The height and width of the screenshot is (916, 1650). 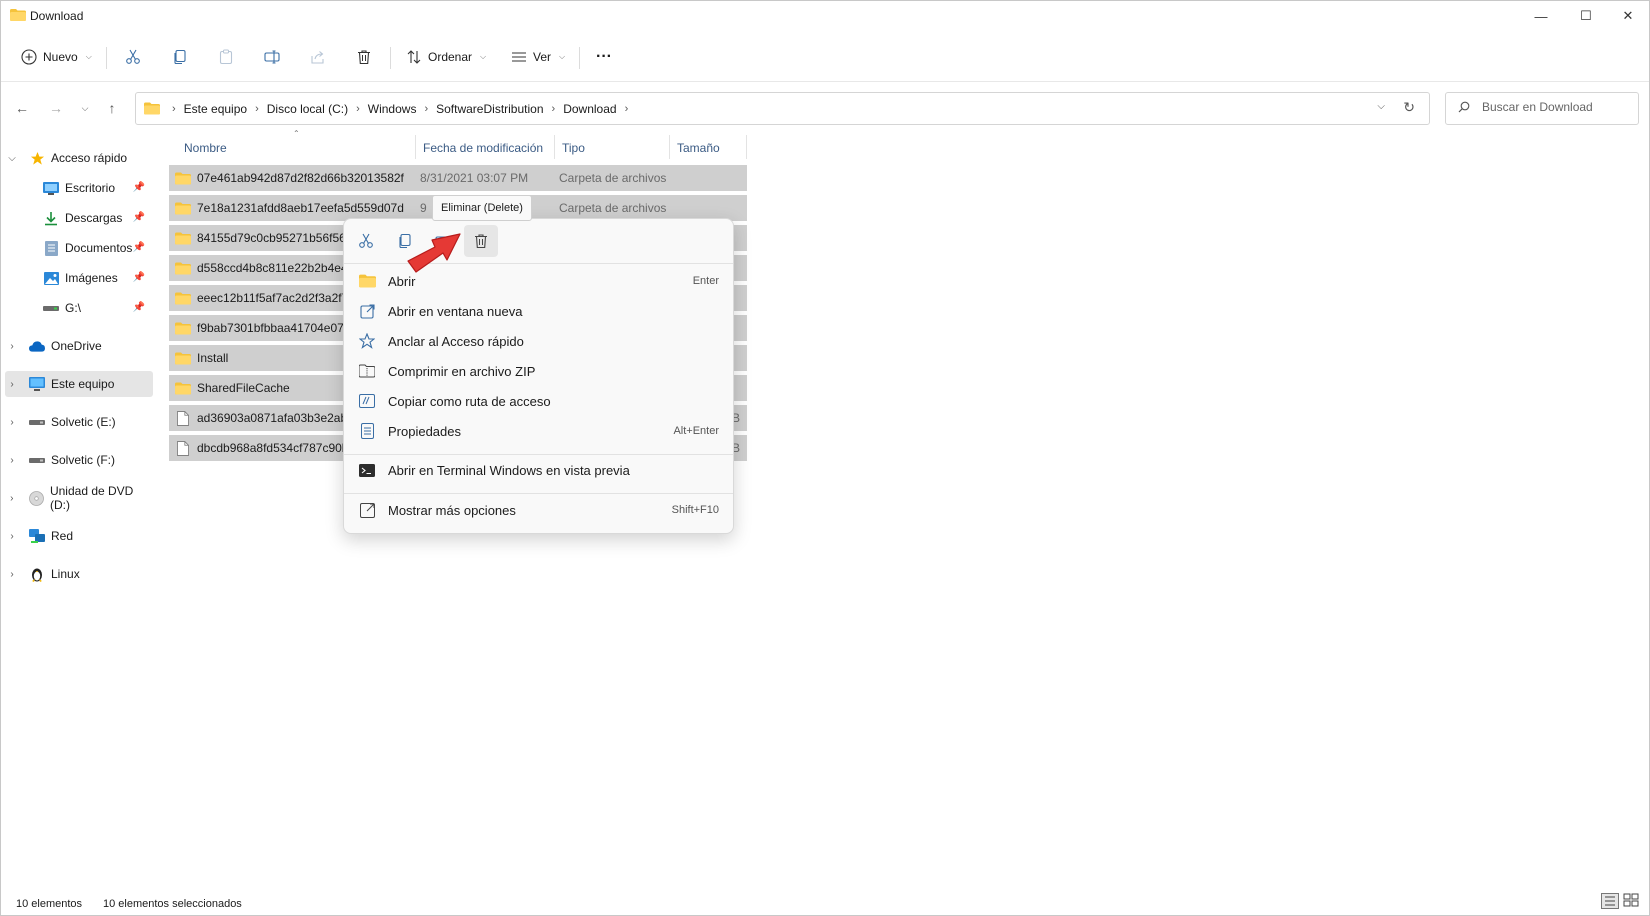 What do you see at coordinates (79, 158) in the screenshot?
I see `nav-item-quick-access: ⌵ Acceso rápido` at bounding box center [79, 158].